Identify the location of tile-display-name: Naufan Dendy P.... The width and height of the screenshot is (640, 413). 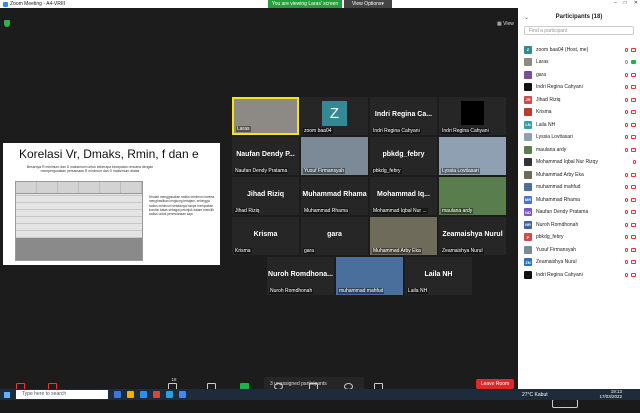
(265, 154).